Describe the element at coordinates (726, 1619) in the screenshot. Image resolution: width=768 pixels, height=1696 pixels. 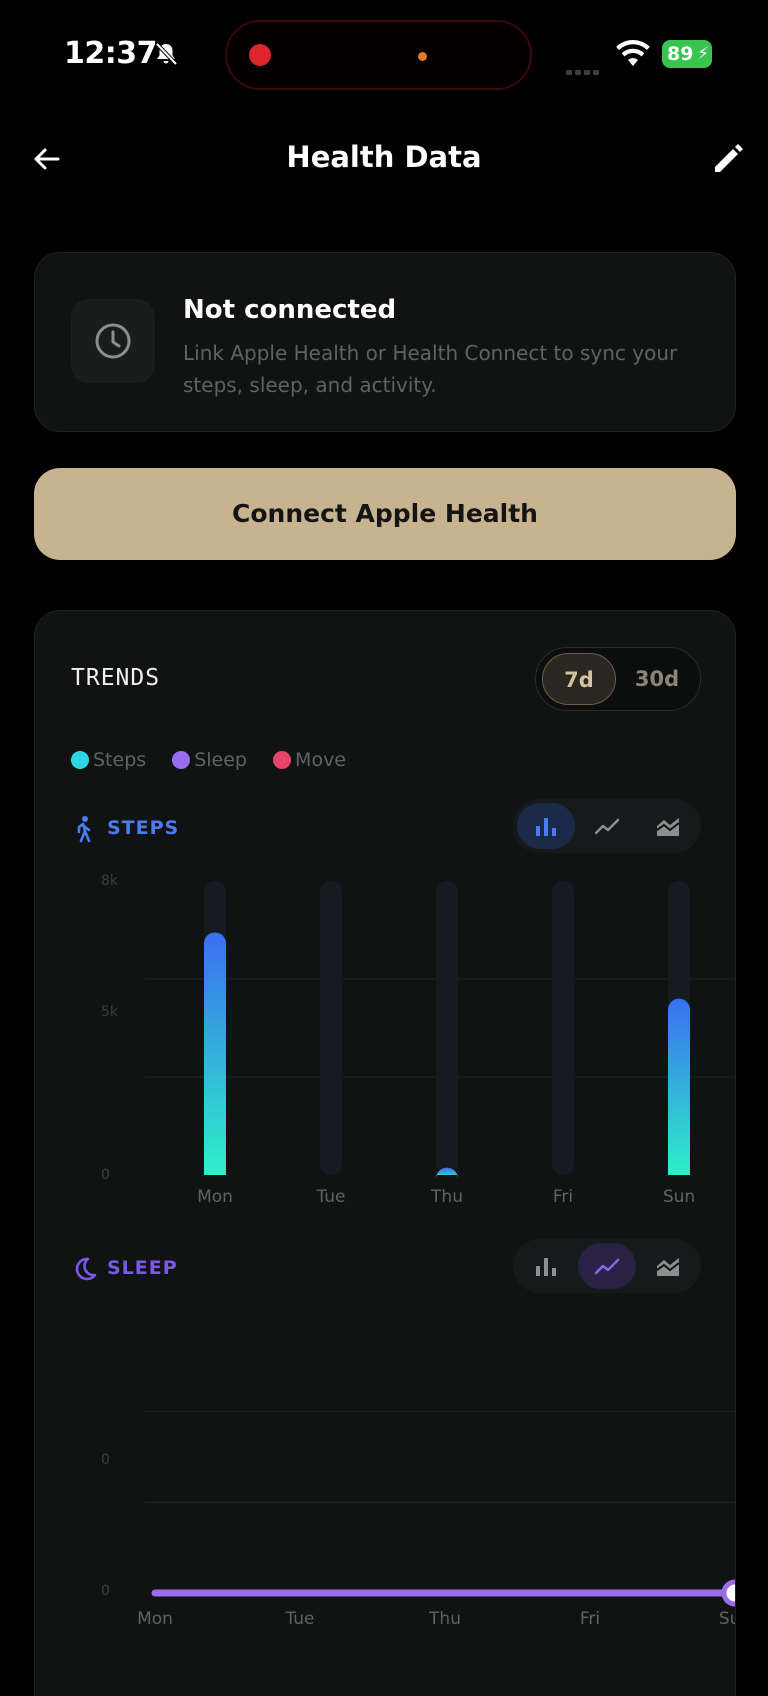
I see `sleep-x-tick-label: Sun` at that location.